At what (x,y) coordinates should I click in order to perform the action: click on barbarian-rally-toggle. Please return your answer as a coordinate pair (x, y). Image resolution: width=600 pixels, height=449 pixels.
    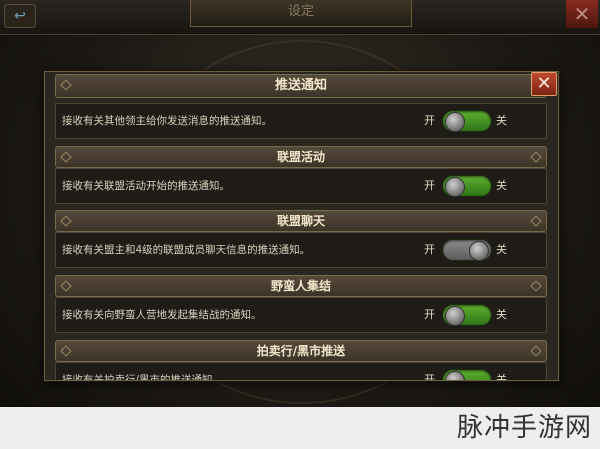
    Looking at the image, I should click on (467, 315).